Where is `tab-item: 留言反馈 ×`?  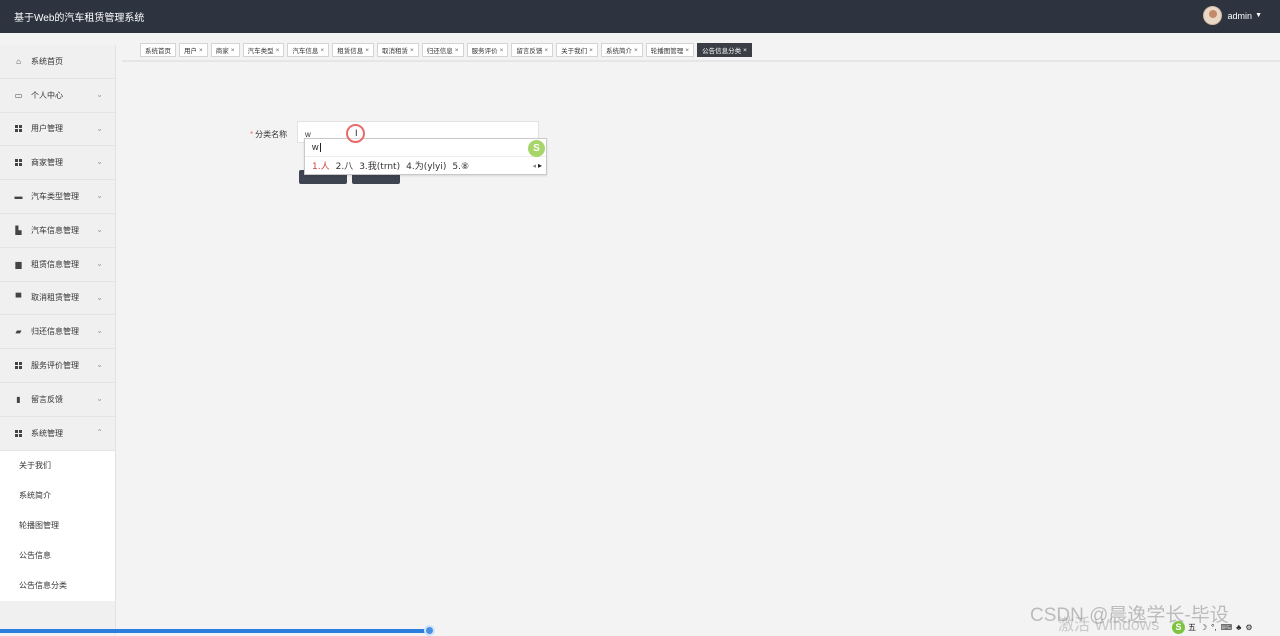
tab-item: 留言反馈 × is located at coordinates (532, 50).